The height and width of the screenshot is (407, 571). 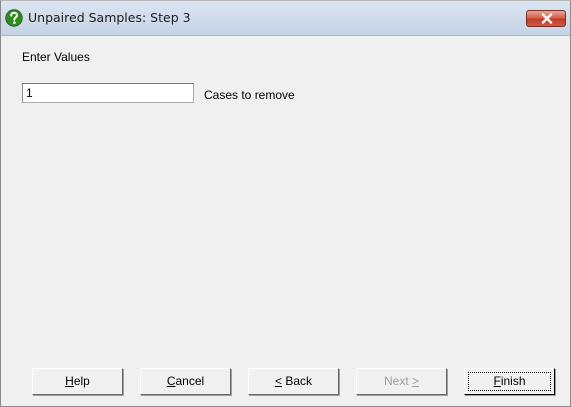 I want to click on enter-values-label: Enter Values, so click(x=56, y=57).